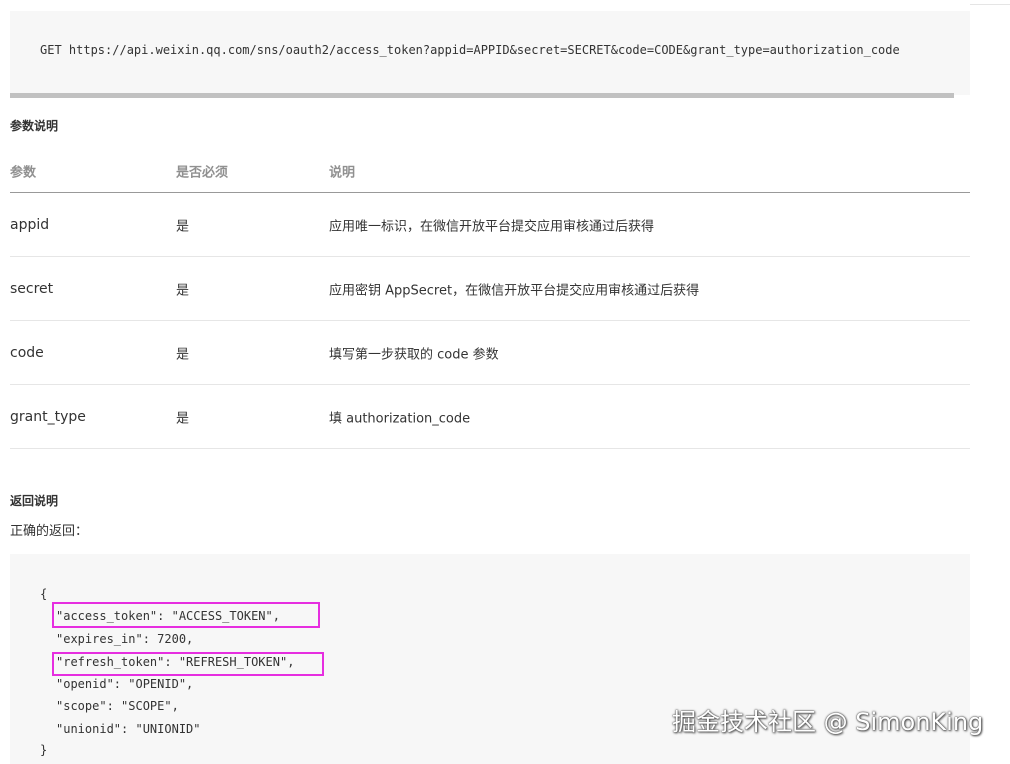 This screenshot has height=764, width=1010. I want to click on param-name: code, so click(27, 352).